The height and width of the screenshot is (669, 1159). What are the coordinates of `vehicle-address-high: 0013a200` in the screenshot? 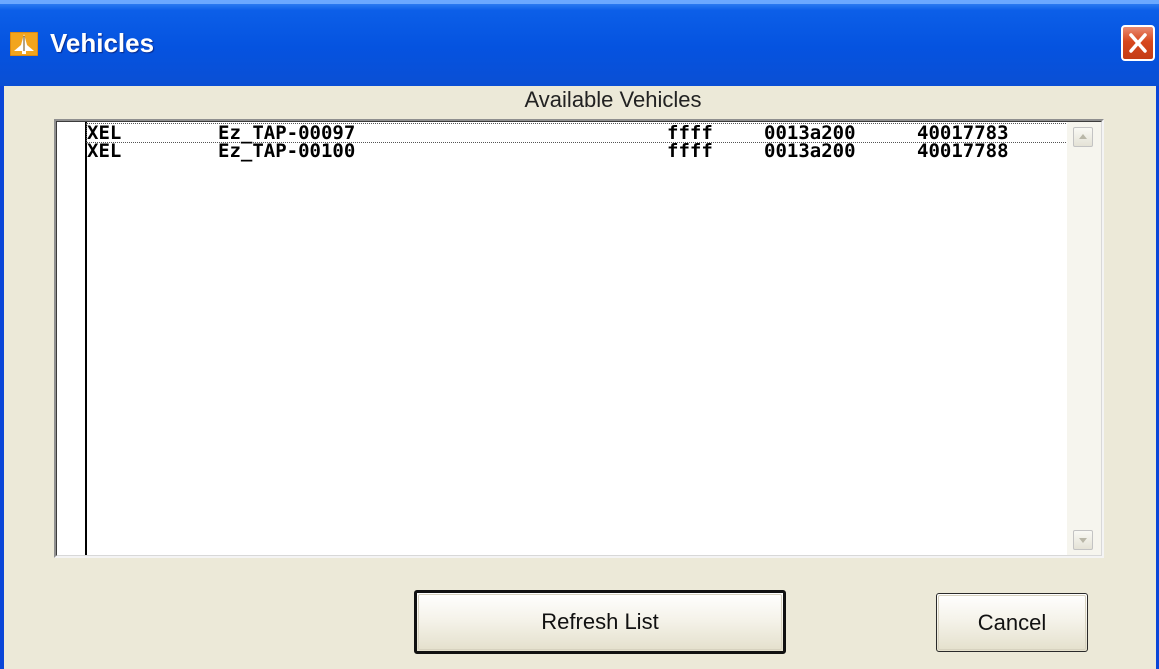 It's located at (810, 151).